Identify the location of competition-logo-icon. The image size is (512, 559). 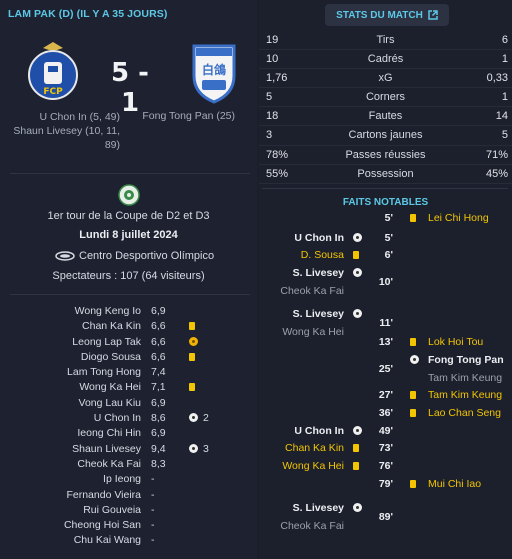
(129, 195).